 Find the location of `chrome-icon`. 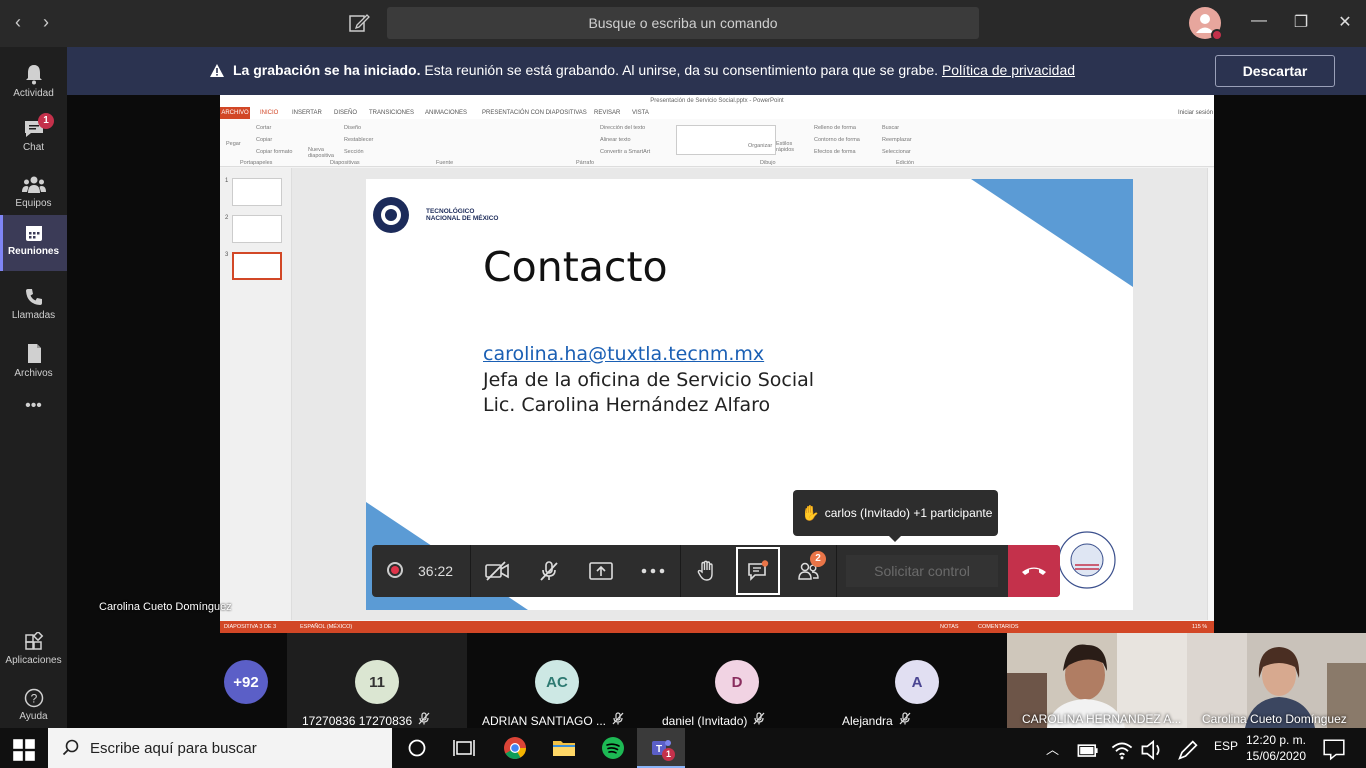

chrome-icon is located at coordinates (515, 748).